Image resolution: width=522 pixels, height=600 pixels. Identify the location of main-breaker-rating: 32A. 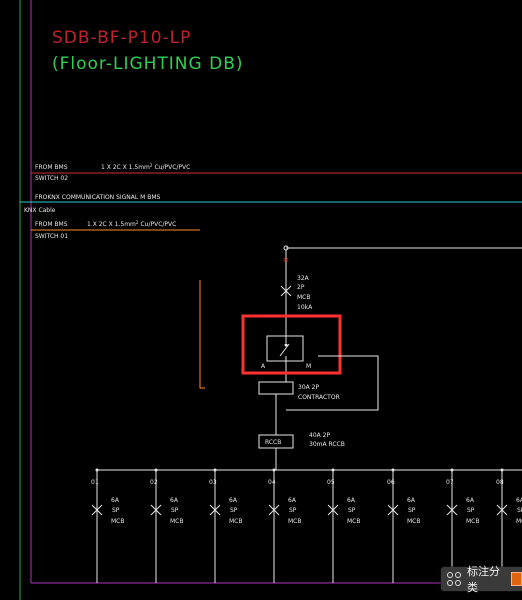
(303, 278).